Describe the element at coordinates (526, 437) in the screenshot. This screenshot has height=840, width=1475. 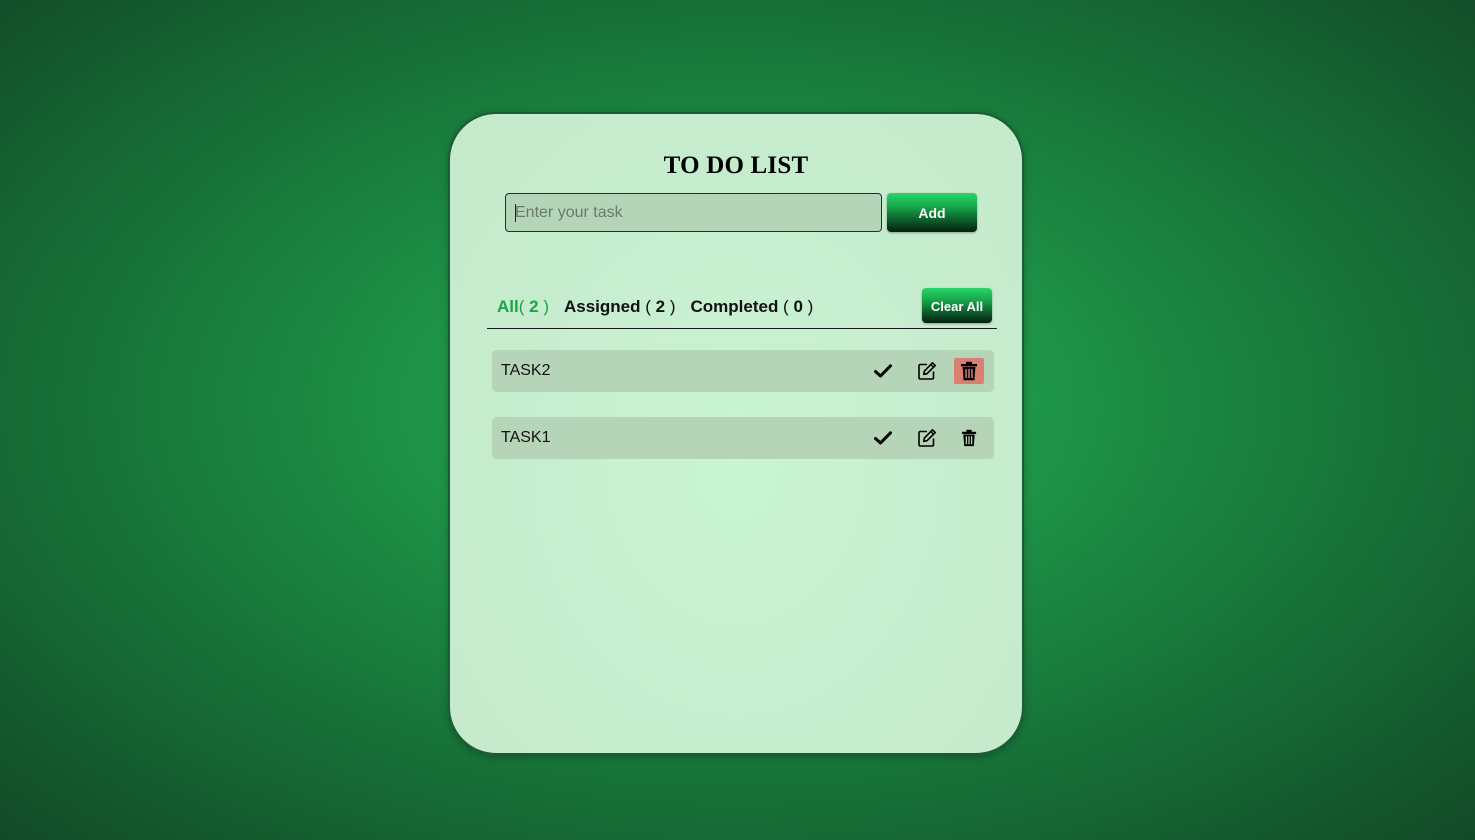
I see `task-text: TASK1` at that location.